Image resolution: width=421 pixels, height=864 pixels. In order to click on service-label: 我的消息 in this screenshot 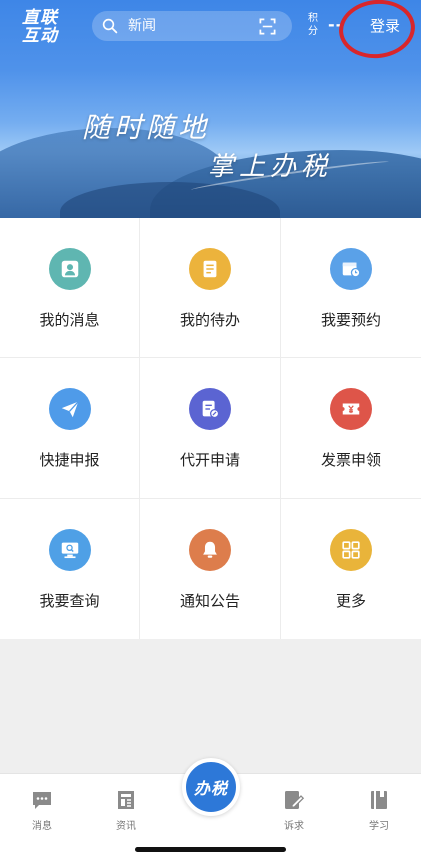, I will do `click(69, 320)`.